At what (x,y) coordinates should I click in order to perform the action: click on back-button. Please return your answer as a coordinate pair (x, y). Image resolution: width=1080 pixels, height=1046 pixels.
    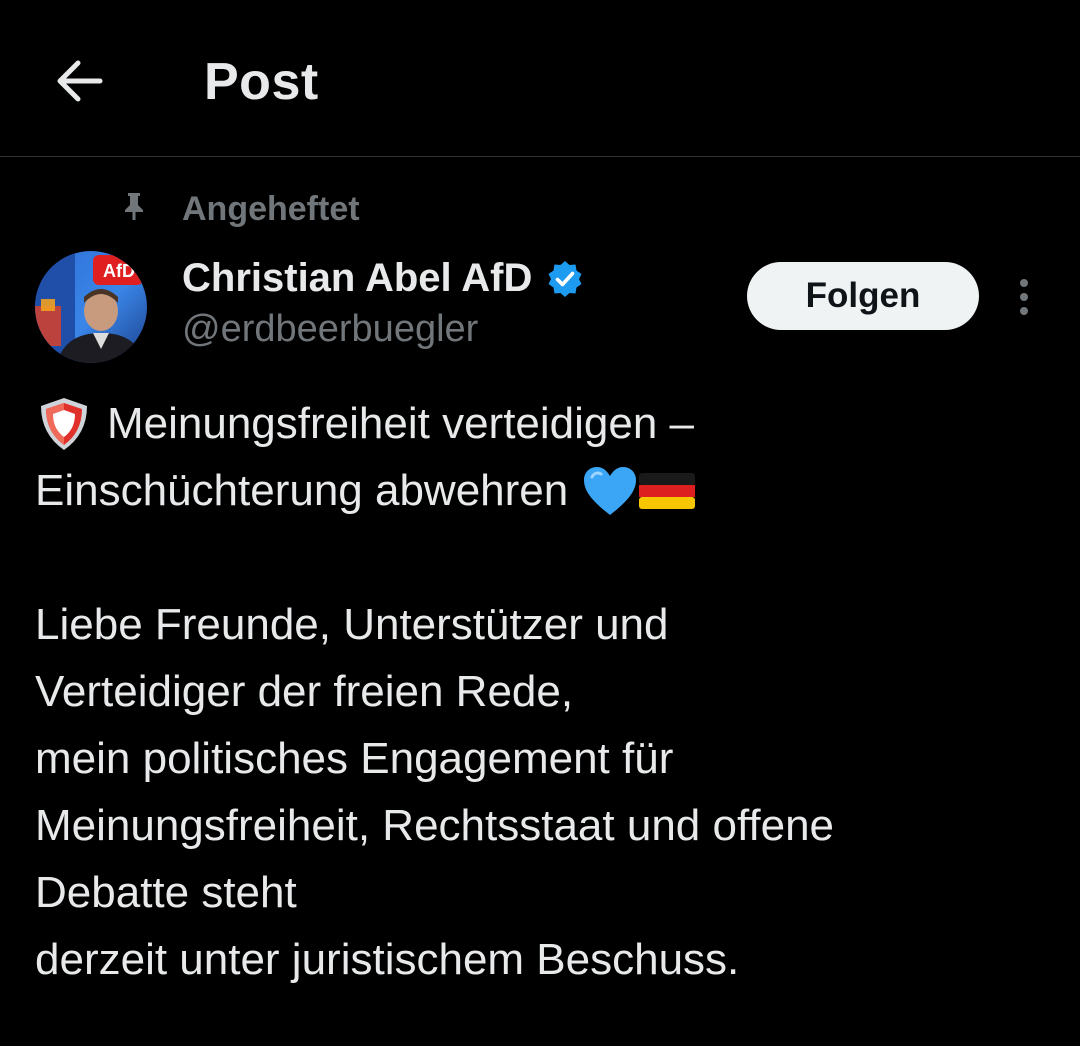
    Looking at the image, I should click on (79, 81).